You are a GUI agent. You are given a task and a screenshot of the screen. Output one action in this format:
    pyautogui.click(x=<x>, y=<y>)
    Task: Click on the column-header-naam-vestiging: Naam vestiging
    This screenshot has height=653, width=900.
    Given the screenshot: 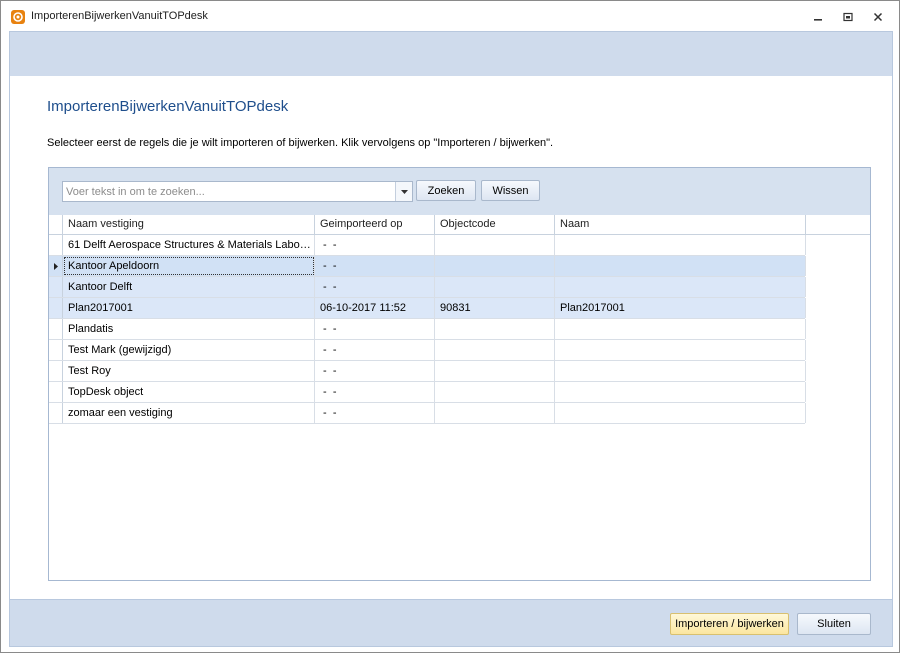 What is the action you would take?
    pyautogui.click(x=189, y=224)
    